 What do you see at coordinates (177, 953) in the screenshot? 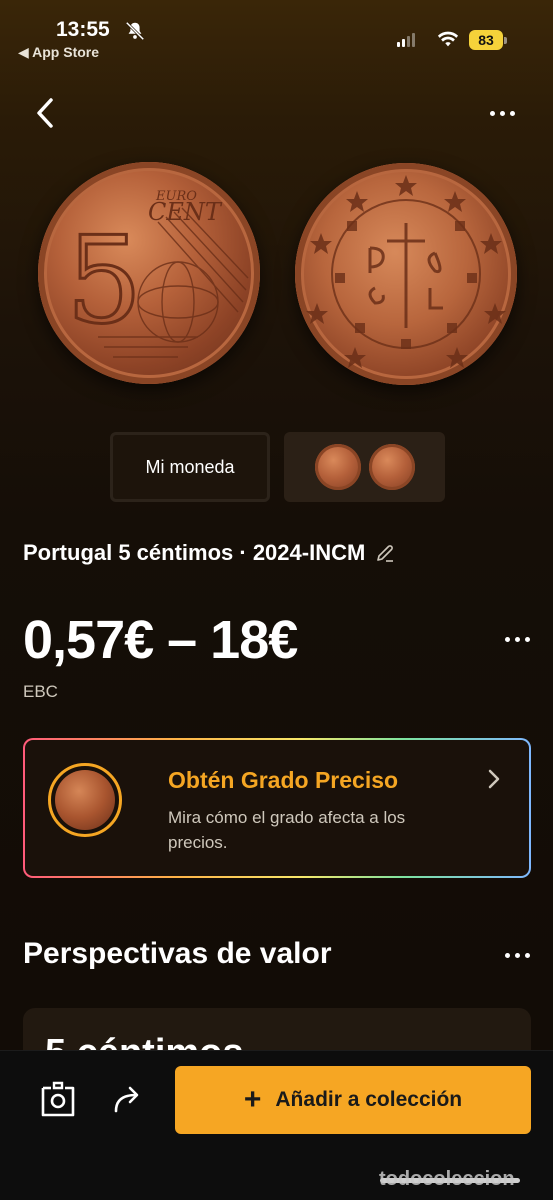
I see `value-insights-title: Perspectivas de valor` at bounding box center [177, 953].